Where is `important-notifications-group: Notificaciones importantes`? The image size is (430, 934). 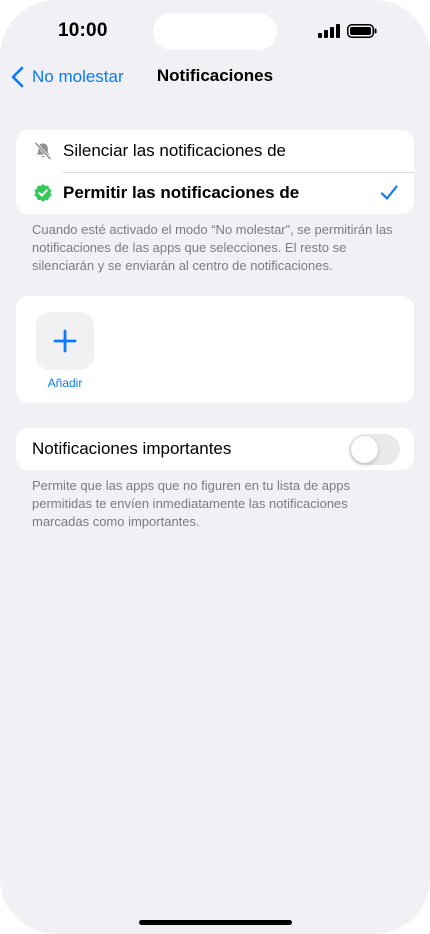 important-notifications-group: Notificaciones importantes is located at coordinates (215, 449).